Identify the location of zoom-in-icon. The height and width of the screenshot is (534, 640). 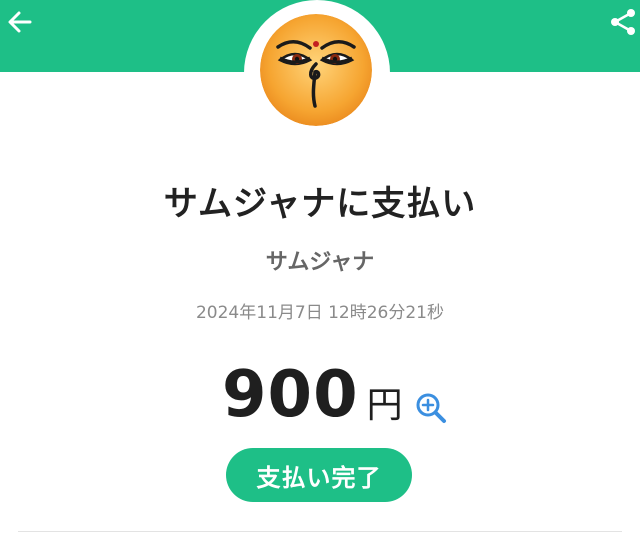
(431, 408).